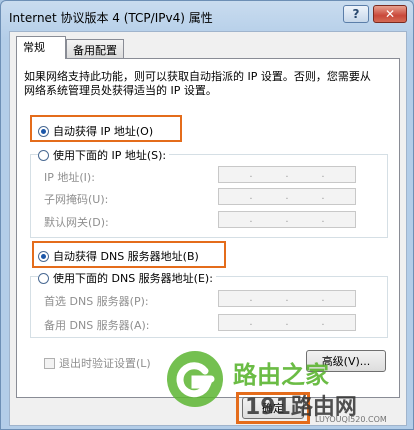 This screenshot has height=430, width=414. I want to click on watermark-brand: 路由之家, so click(281, 375).